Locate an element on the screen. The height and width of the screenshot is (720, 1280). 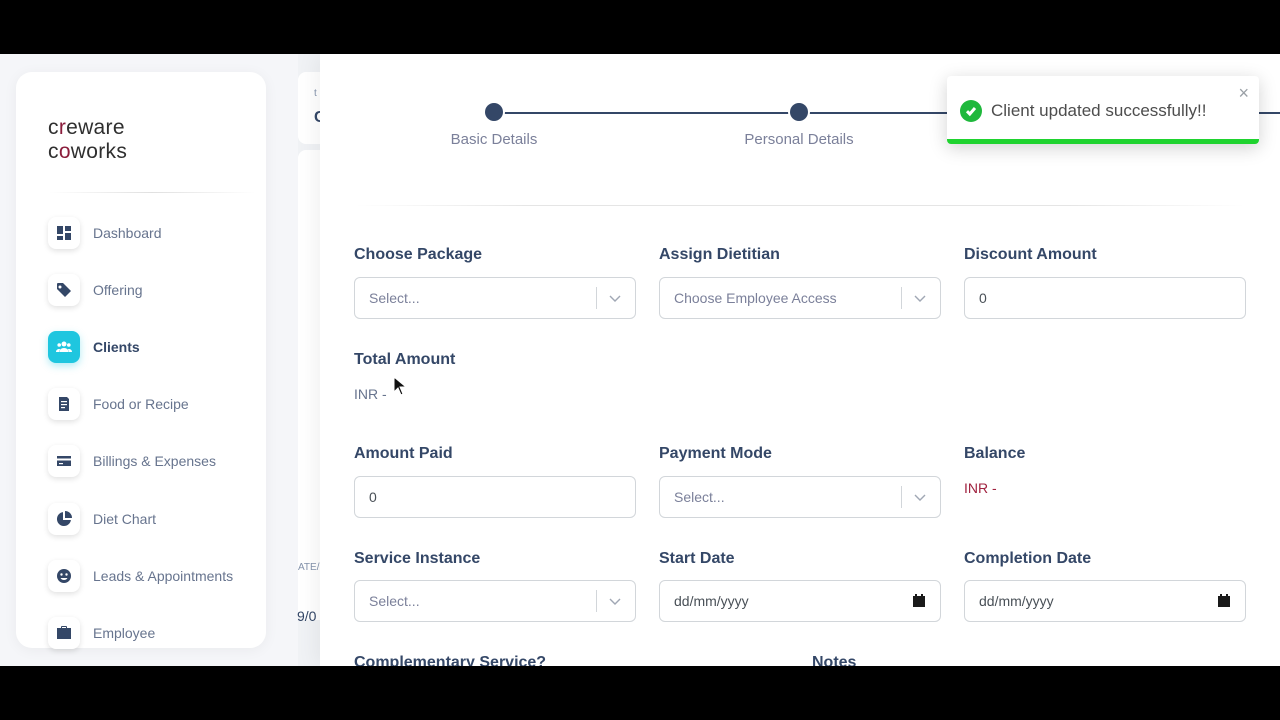
step-personal-details: Personal Details is located at coordinates (799, 125).